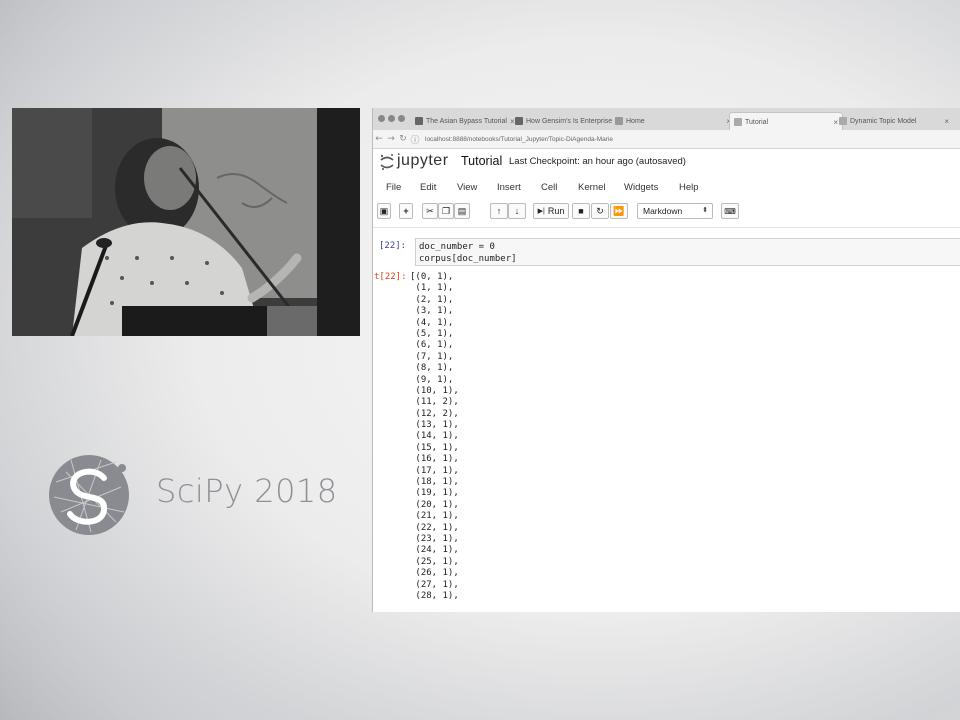  What do you see at coordinates (434, 538) in the screenshot?
I see `output-line: (23, 1),` at bounding box center [434, 538].